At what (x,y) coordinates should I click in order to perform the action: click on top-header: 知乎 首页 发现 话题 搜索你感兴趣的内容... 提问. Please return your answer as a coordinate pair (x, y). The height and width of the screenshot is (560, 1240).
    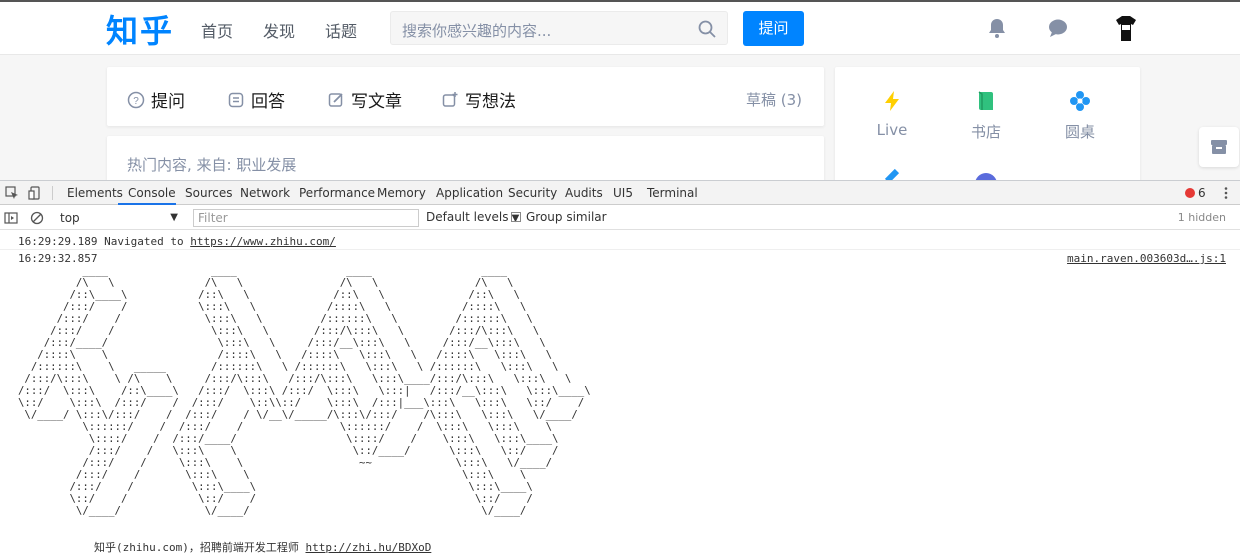
    Looking at the image, I should click on (620, 28).